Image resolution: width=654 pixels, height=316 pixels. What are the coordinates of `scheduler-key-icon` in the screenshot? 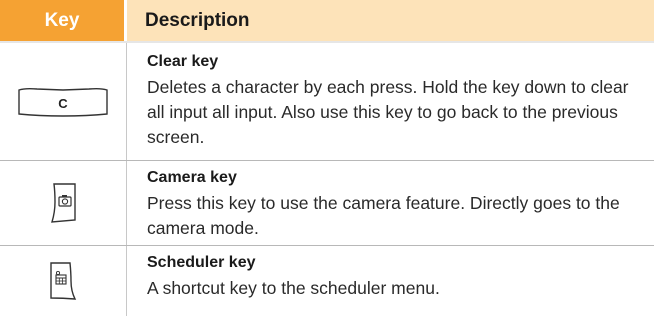 It's located at (63, 281).